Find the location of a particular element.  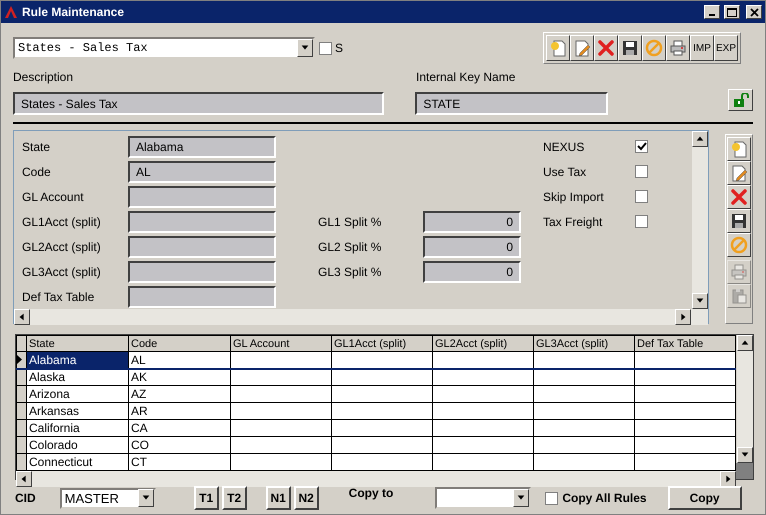

printer-icon is located at coordinates (678, 48).